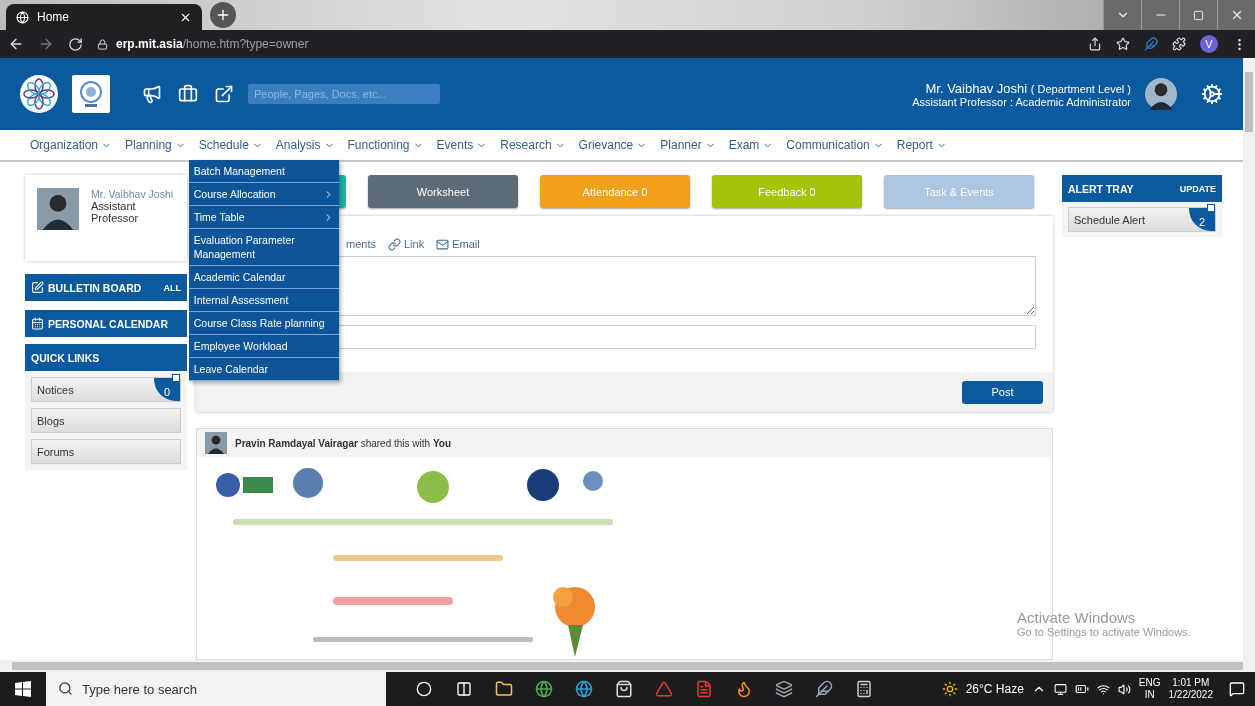  What do you see at coordinates (462, 145) in the screenshot?
I see `nav-menu-item: Events` at bounding box center [462, 145].